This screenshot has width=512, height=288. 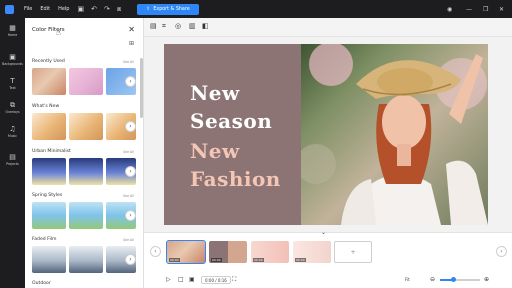 What do you see at coordinates (192, 26) in the screenshot?
I see `replace-icon: ▥` at bounding box center [192, 26].